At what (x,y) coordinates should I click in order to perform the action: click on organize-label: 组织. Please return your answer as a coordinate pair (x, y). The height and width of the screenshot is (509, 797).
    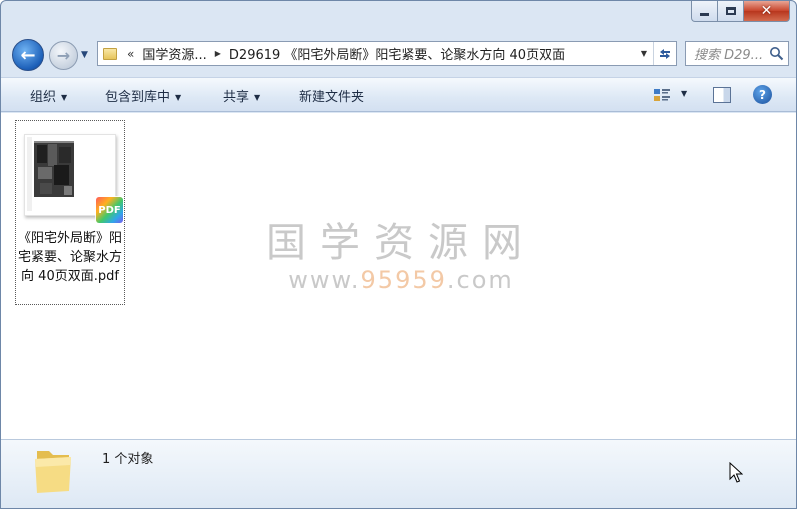
    Looking at the image, I should click on (43, 97).